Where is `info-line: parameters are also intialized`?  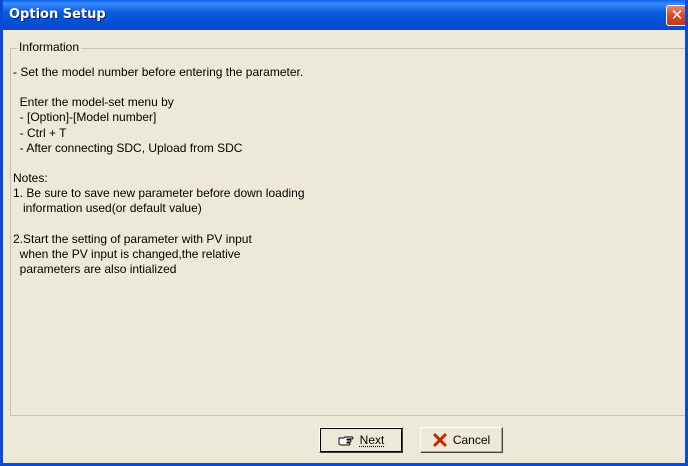
info-line: parameters are also intialized is located at coordinates (95, 268).